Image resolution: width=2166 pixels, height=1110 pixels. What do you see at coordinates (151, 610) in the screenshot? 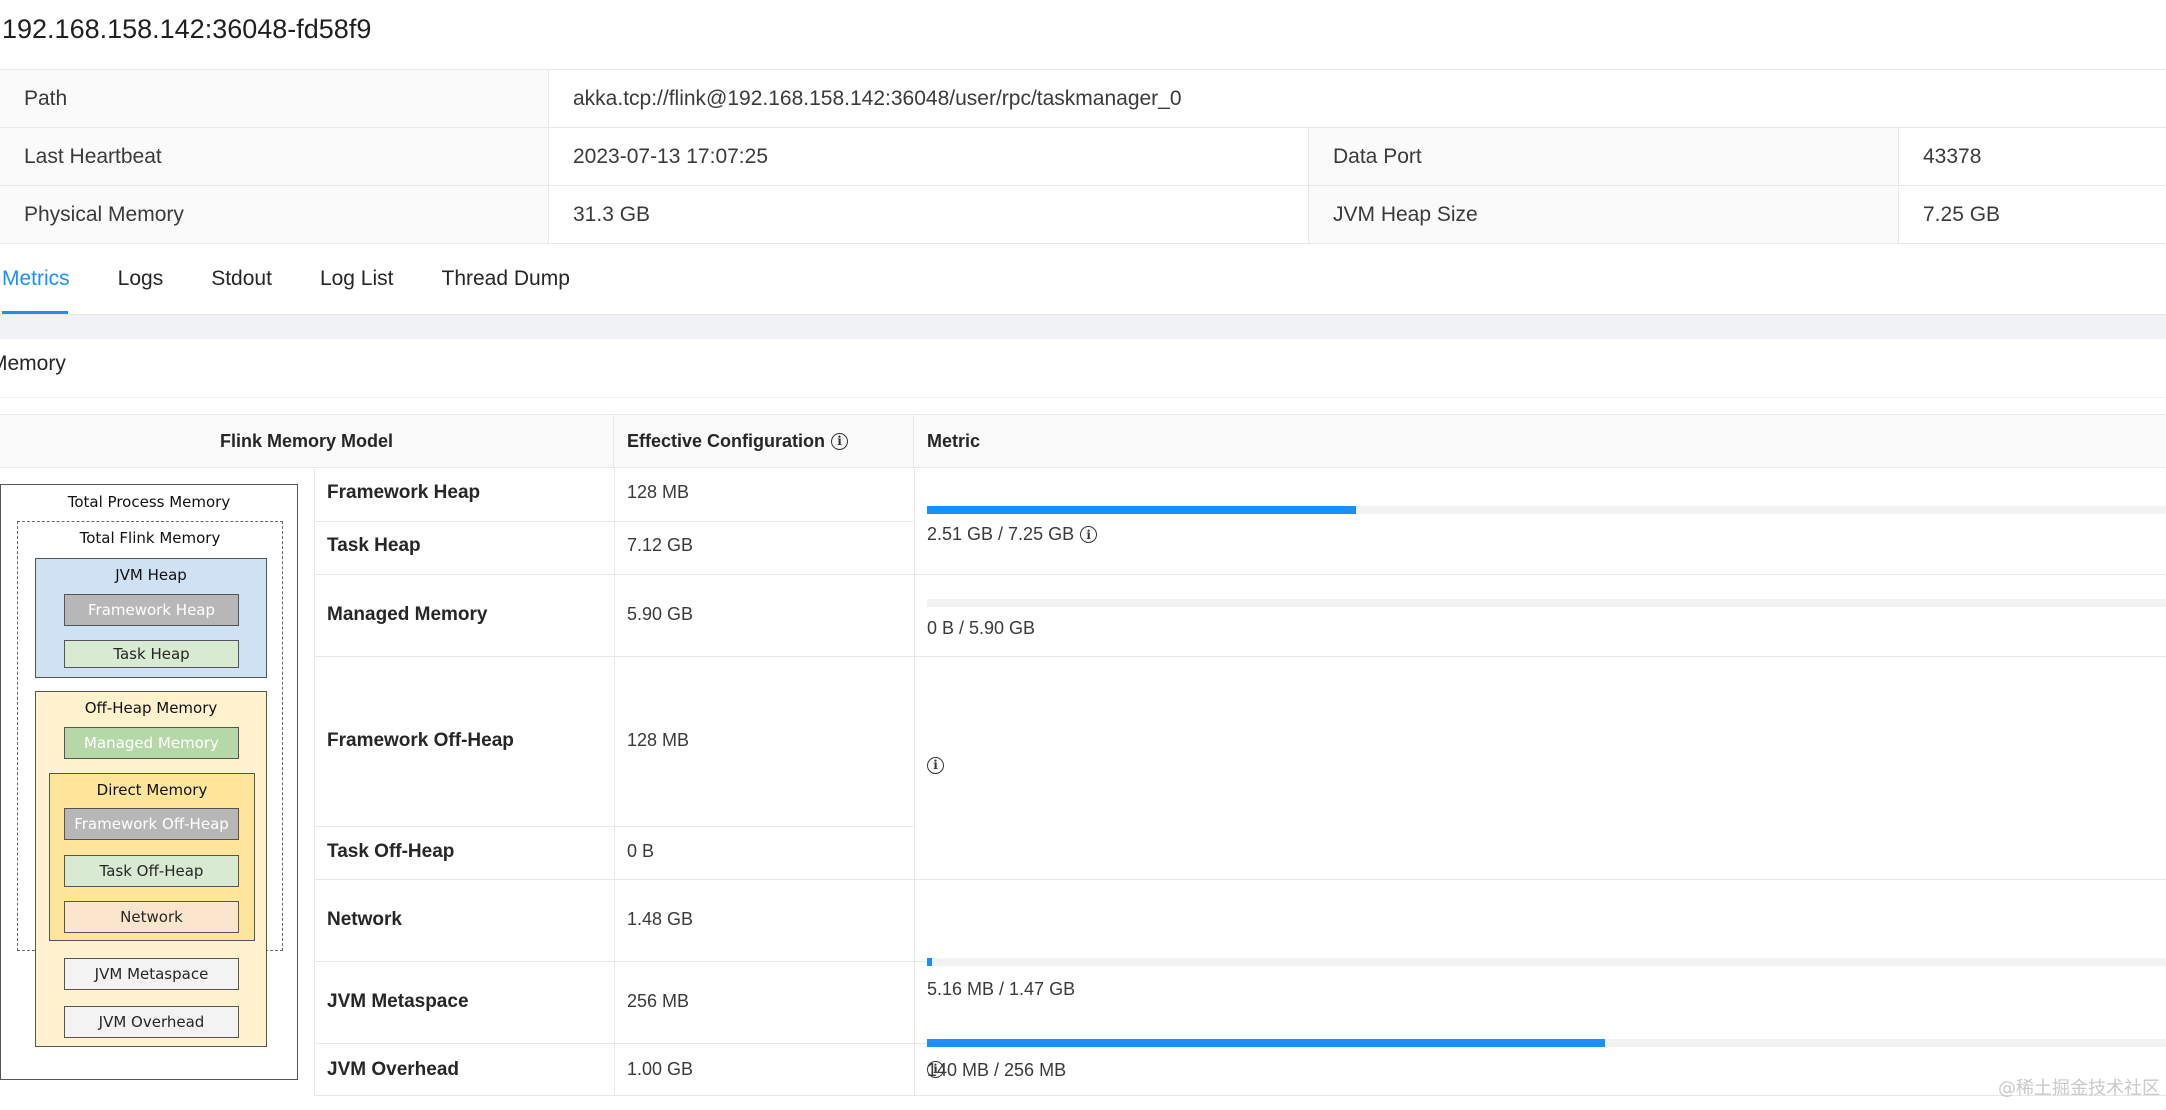
I see `diagram-framework-heap: Framework Heap` at bounding box center [151, 610].